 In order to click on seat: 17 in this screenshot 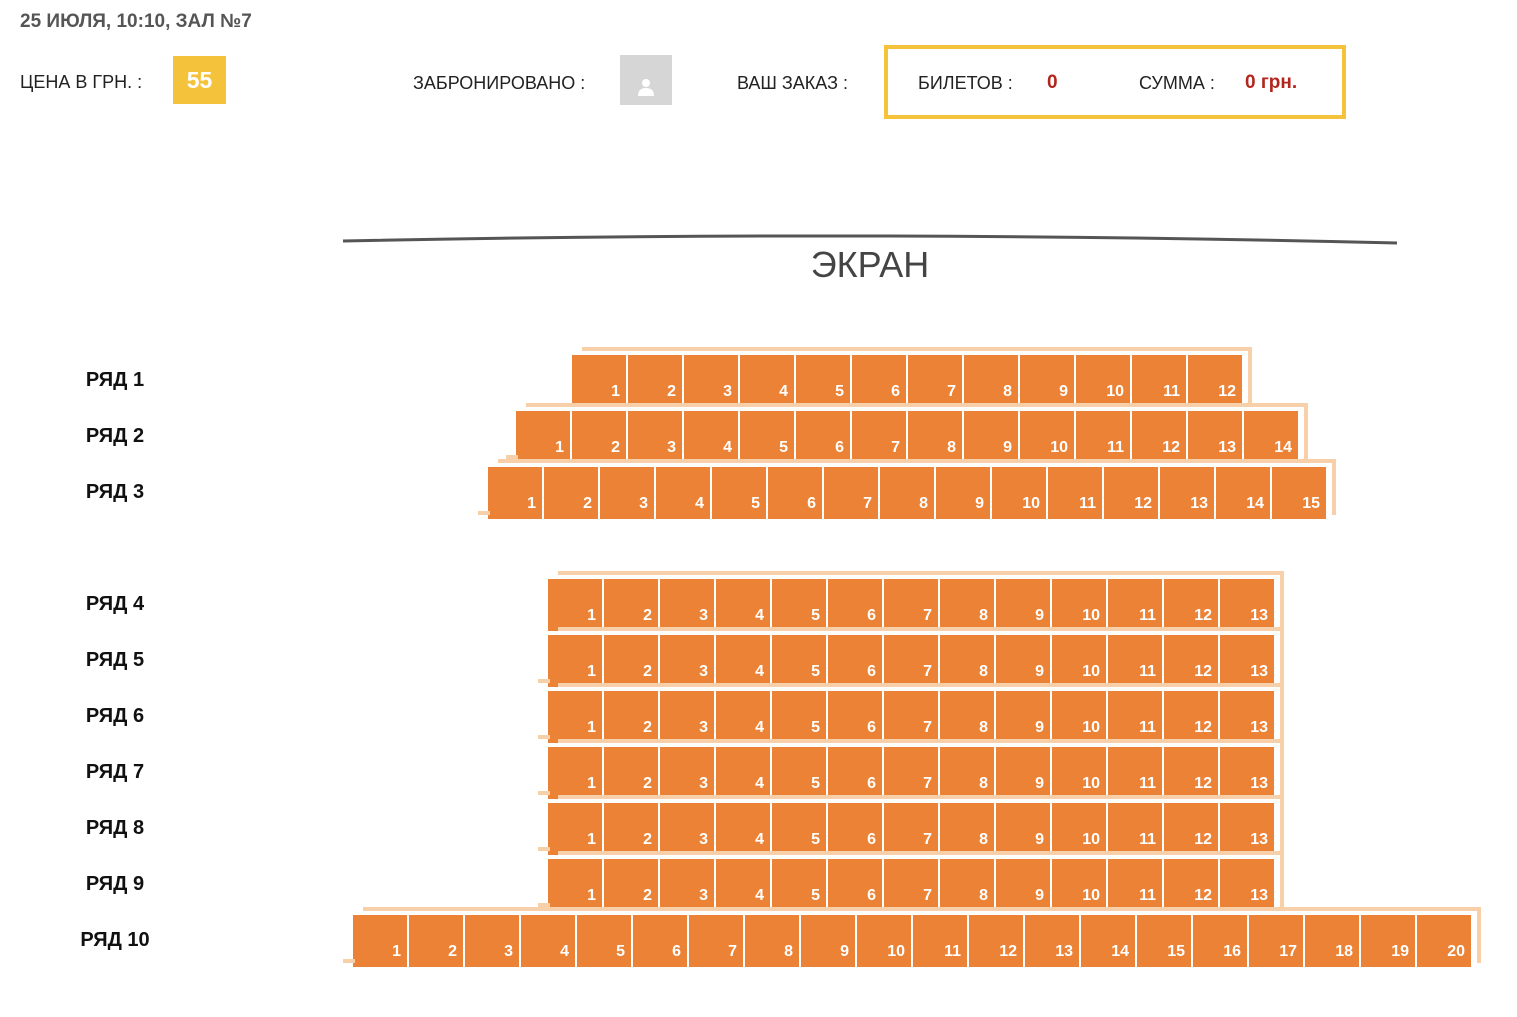, I will do `click(1276, 941)`.